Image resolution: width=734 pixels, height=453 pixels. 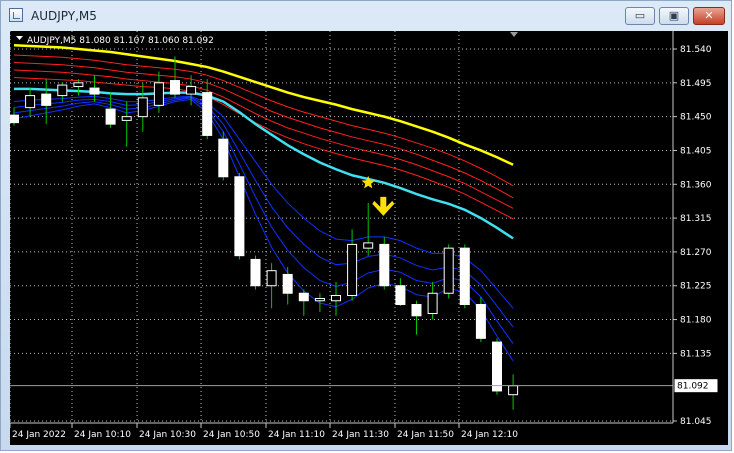 I want to click on time-tick-label: 24 Jan 2022, so click(x=39, y=435).